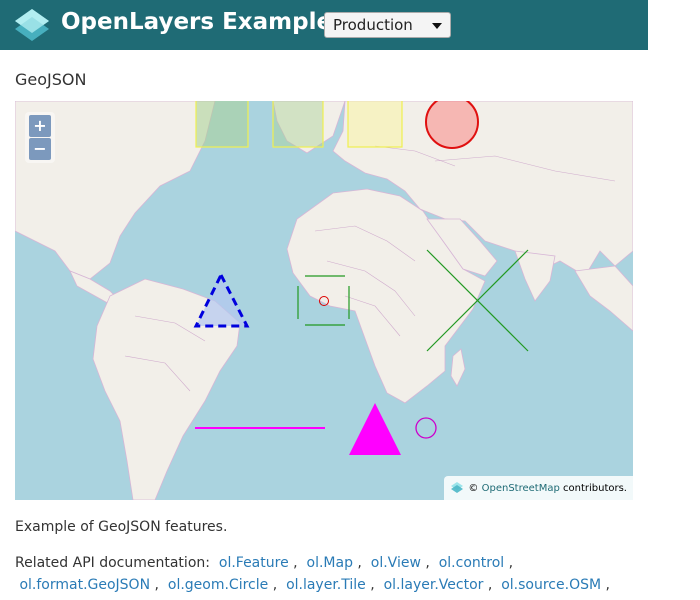 The width and height of the screenshot is (700, 600). I want to click on example-description: Example of GeoJSON features., so click(121, 527).